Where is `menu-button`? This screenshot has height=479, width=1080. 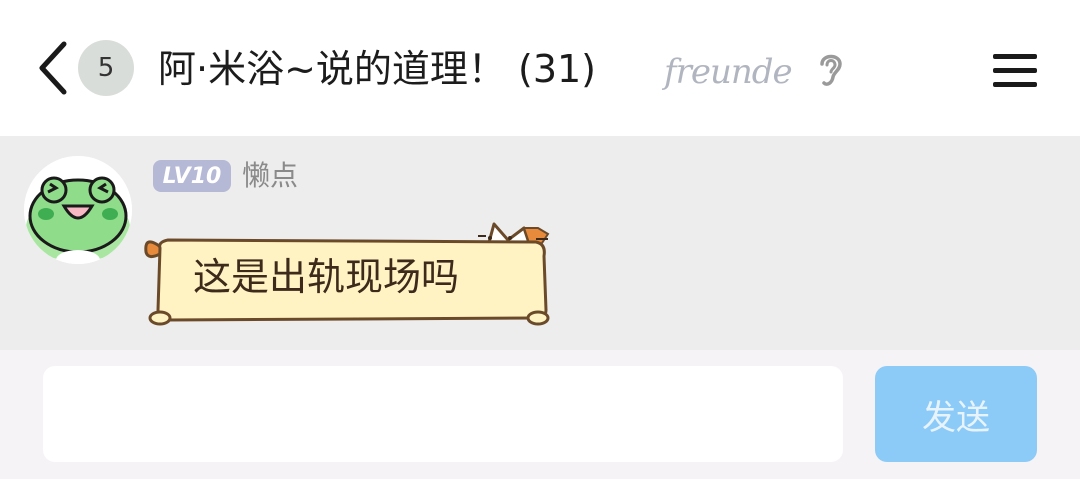 menu-button is located at coordinates (1015, 70).